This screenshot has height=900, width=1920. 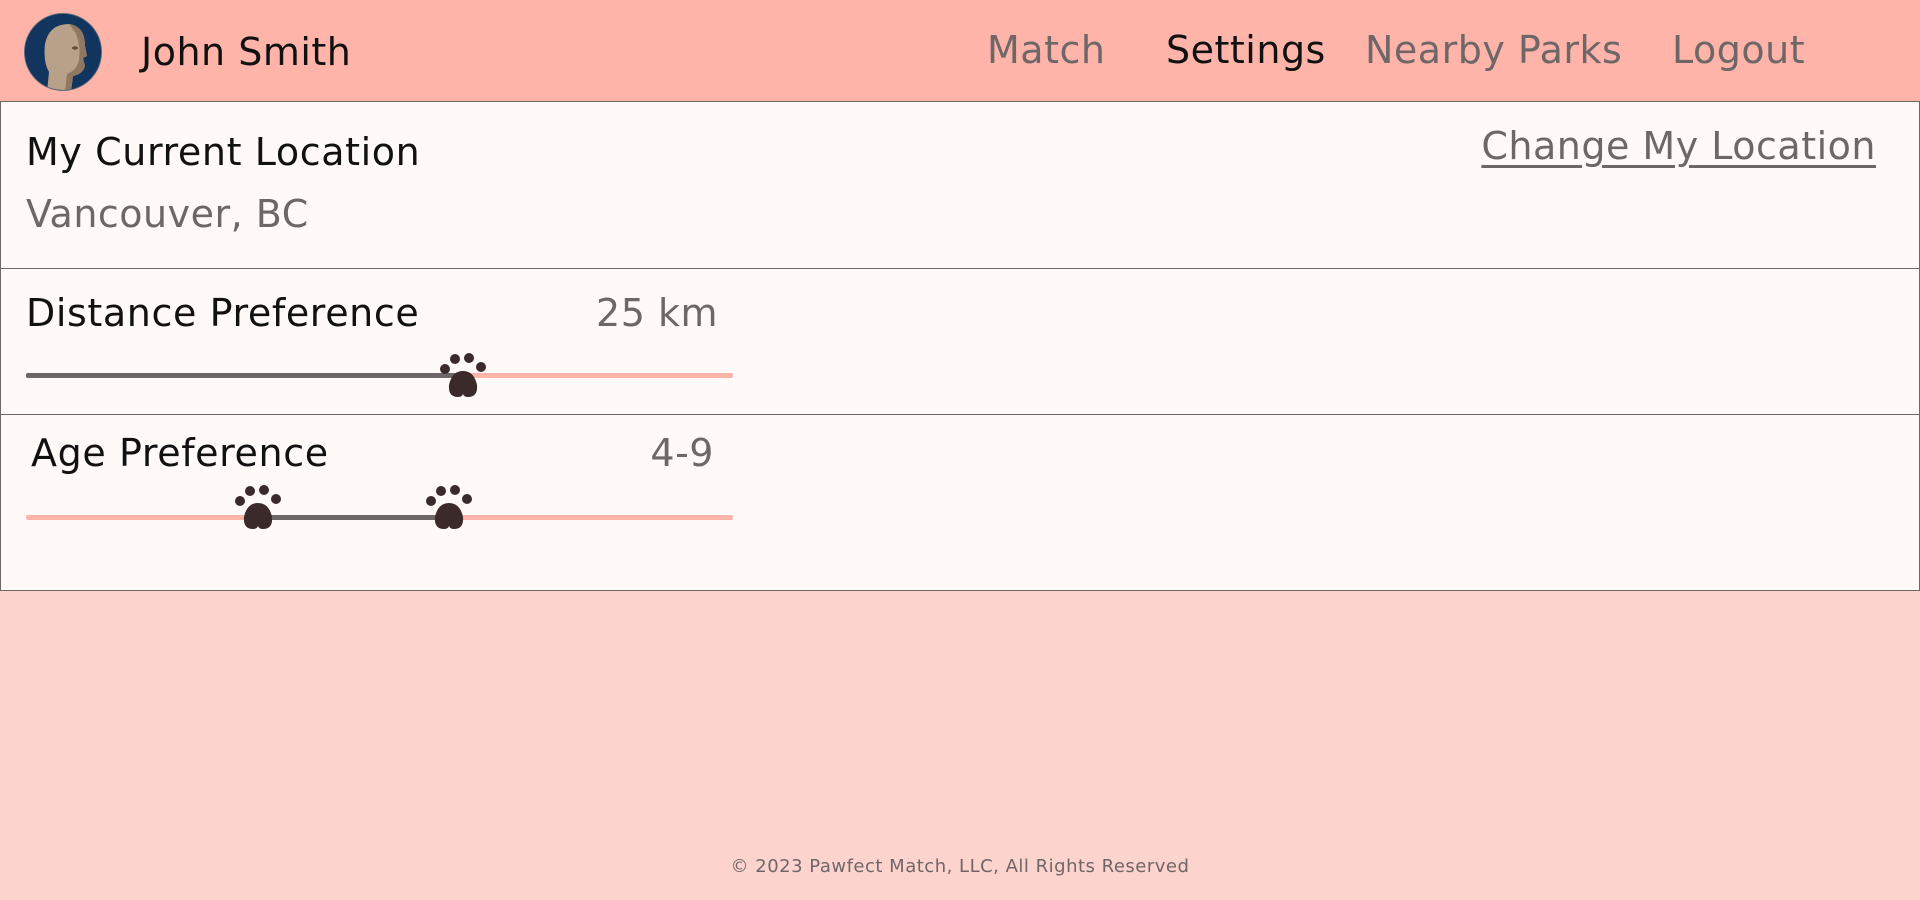 I want to click on age-slider-max-handle, so click(x=450, y=507).